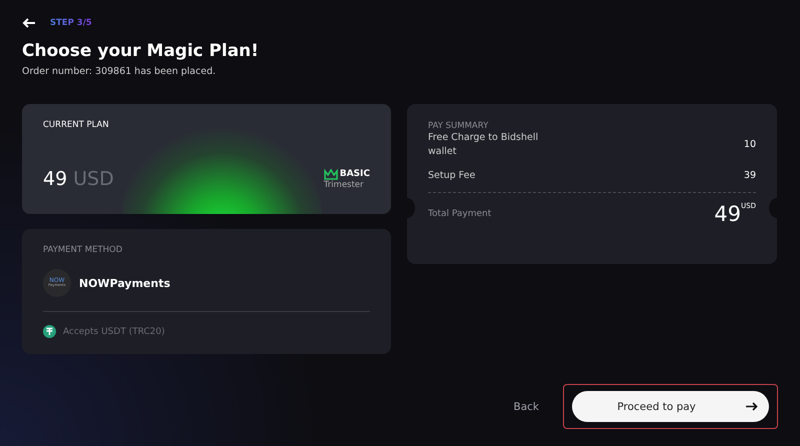 The width and height of the screenshot is (800, 446). Describe the element at coordinates (526, 407) in the screenshot. I see `back-button: Back` at that location.